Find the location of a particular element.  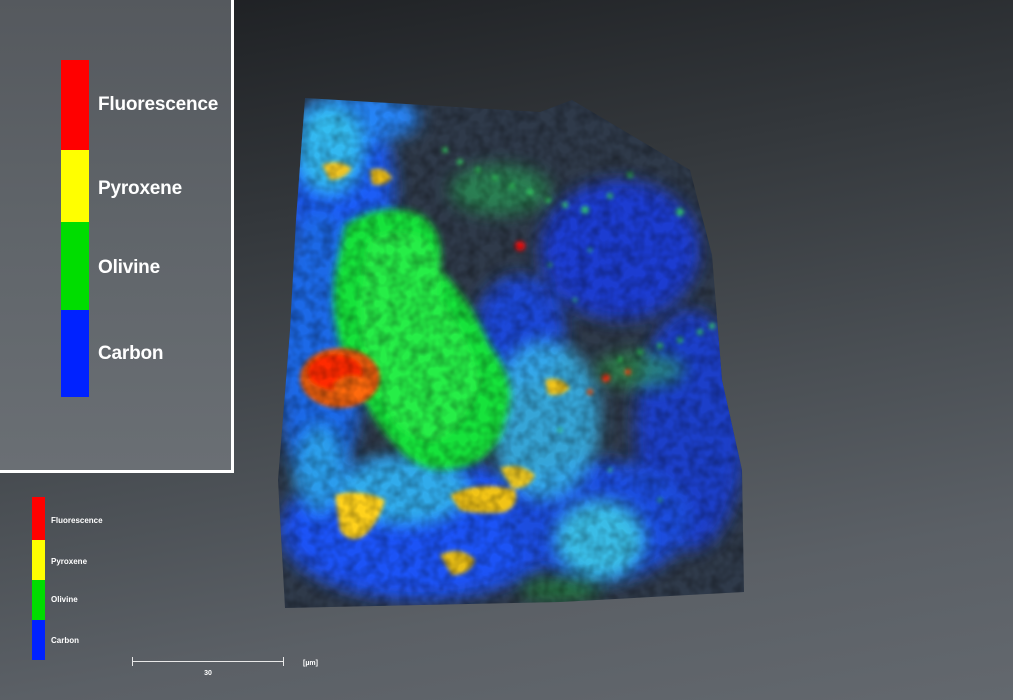

scale-bar-tick-right is located at coordinates (283, 661).